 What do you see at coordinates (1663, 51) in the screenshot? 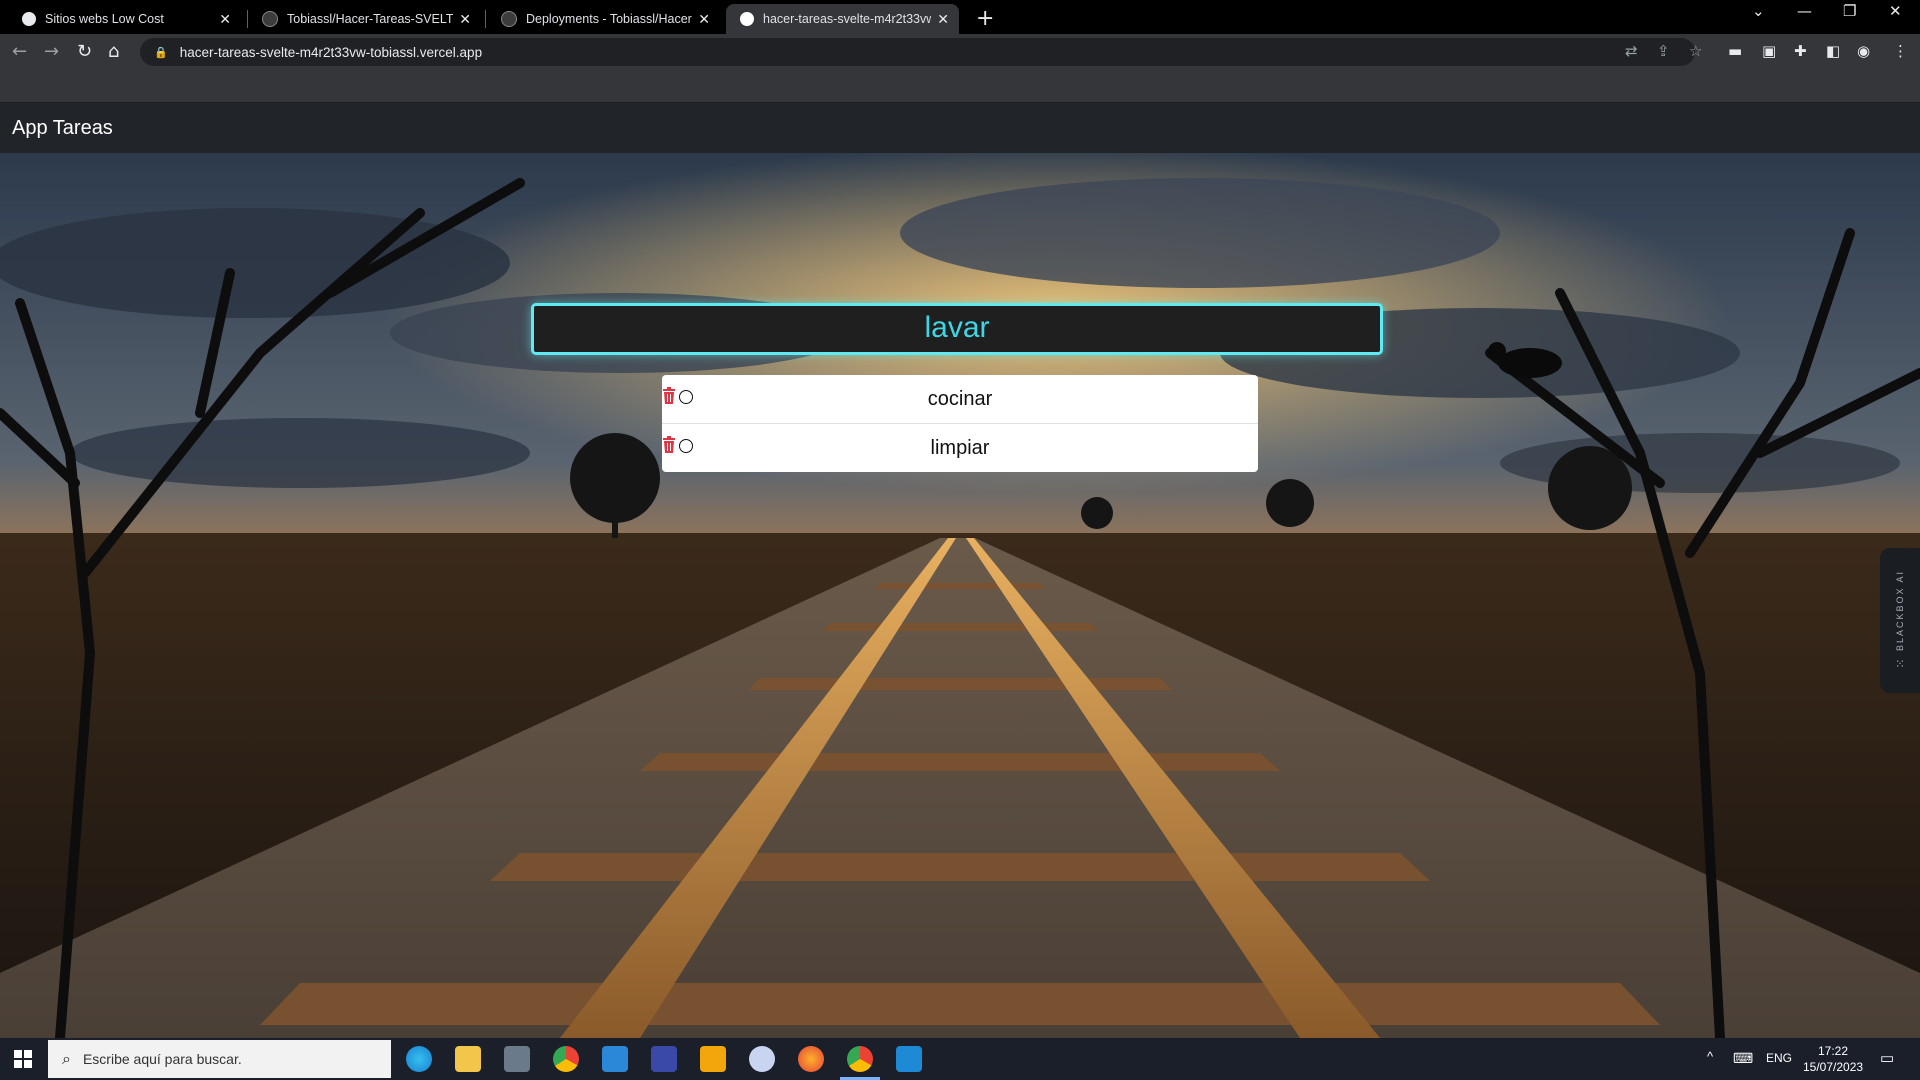
I see `share-icon: ⇪` at bounding box center [1663, 51].